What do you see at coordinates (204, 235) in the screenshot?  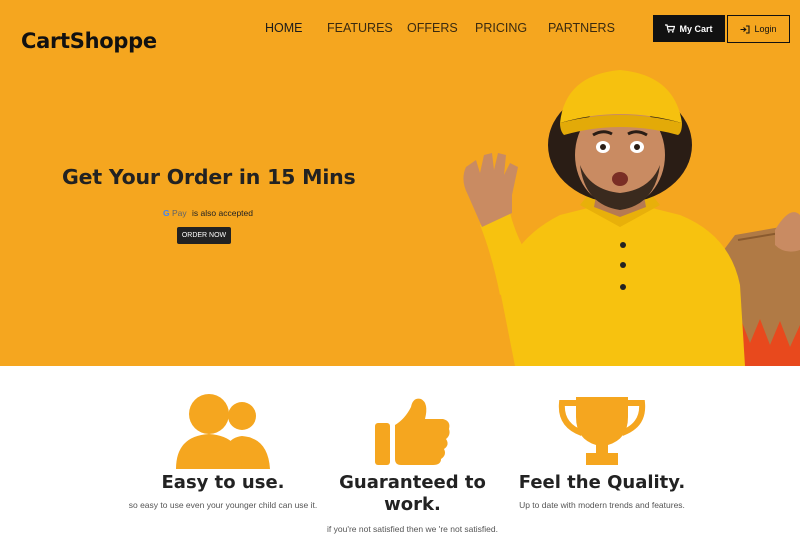 I see `order-now-button: ORDER NOW` at bounding box center [204, 235].